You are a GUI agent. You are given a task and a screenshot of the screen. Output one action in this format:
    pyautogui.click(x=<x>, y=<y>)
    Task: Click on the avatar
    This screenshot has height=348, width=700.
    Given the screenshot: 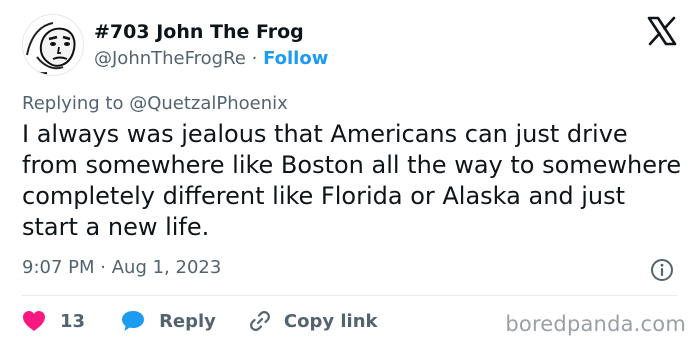 What is the action you would take?
    pyautogui.click(x=53, y=45)
    